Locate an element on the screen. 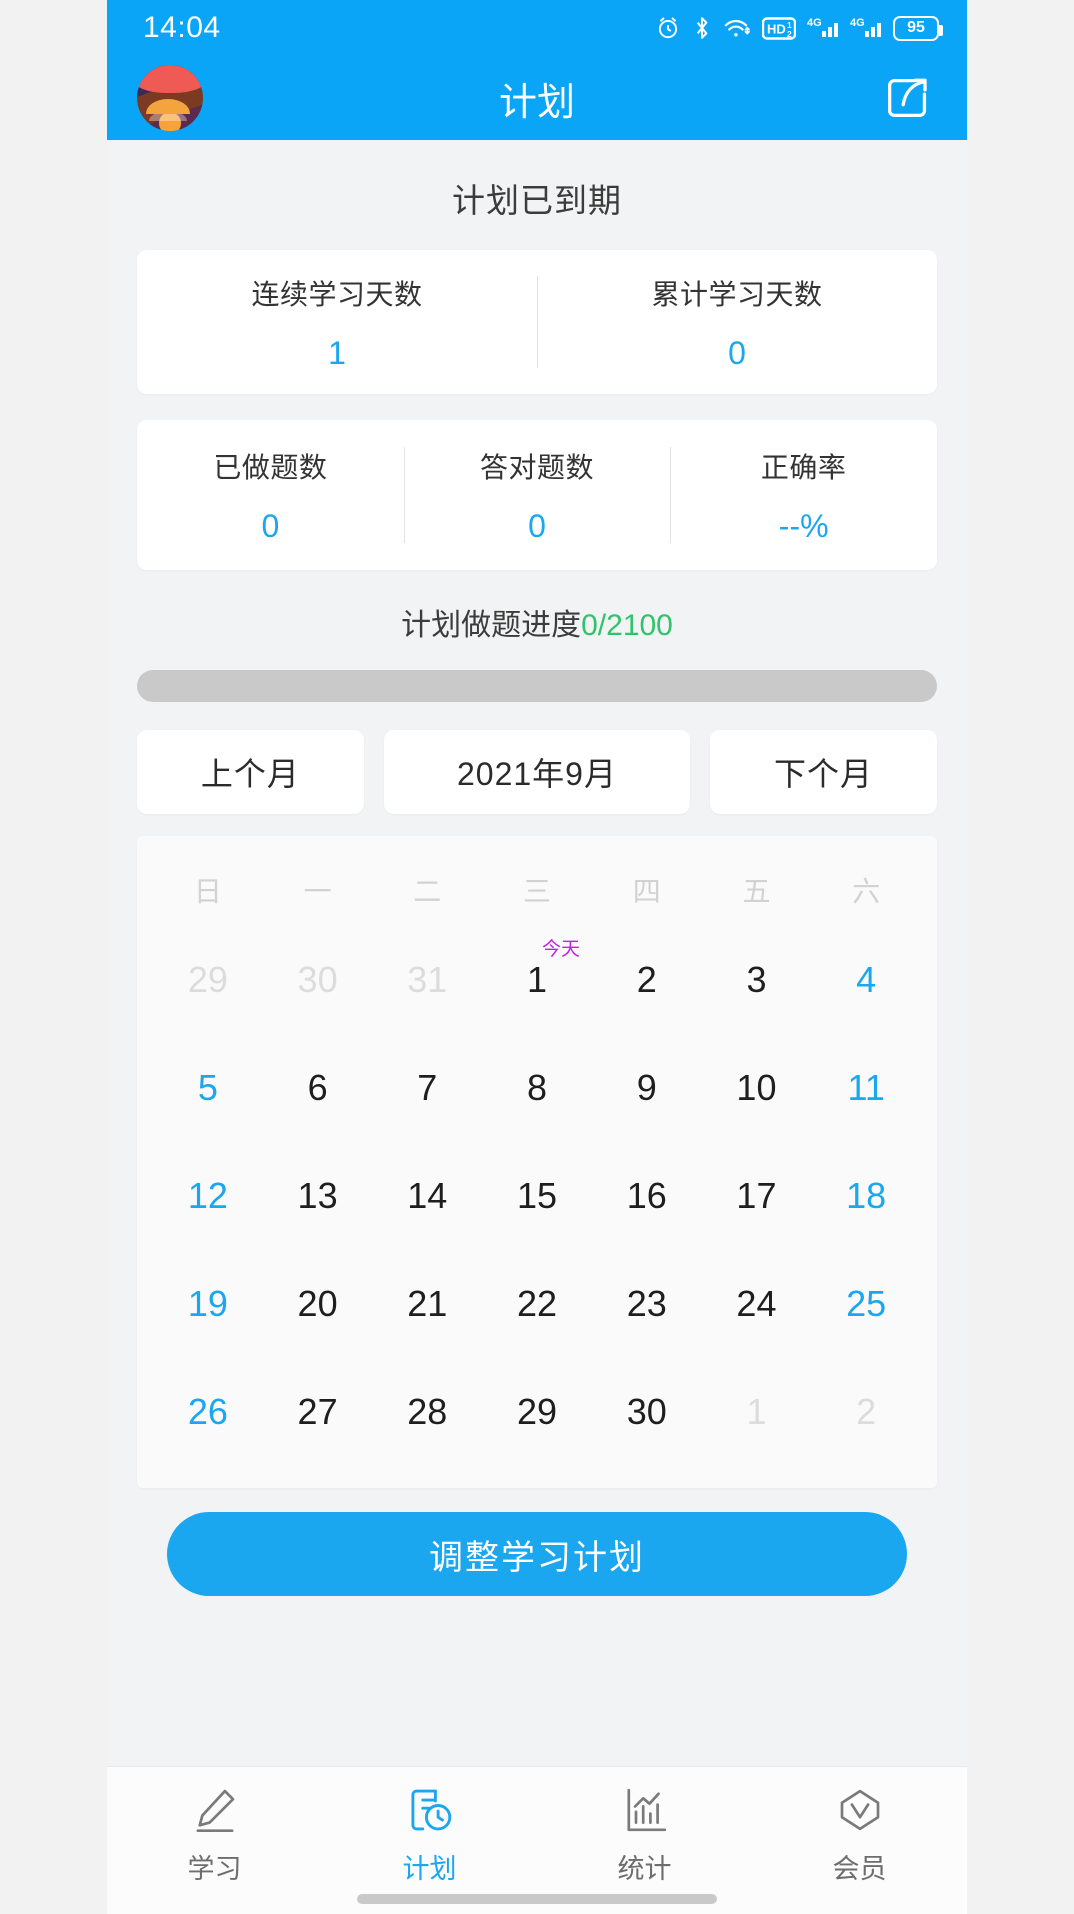  calendar-day: 16 is located at coordinates (647, 1196).